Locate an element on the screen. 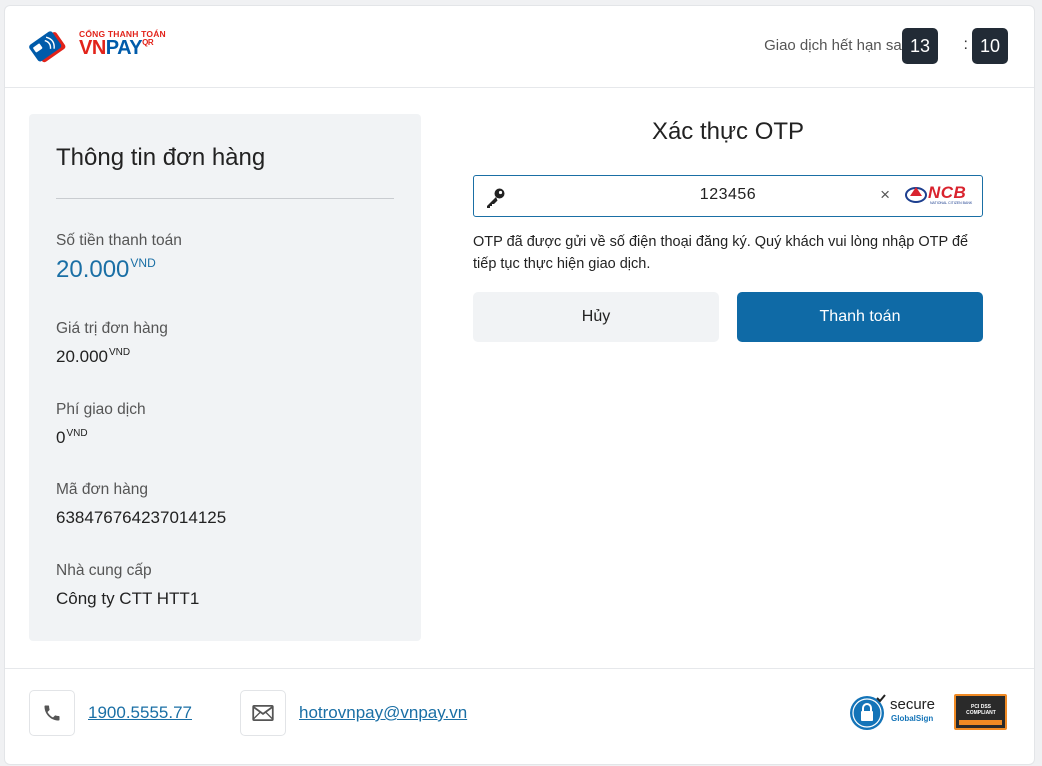 Image resolution: width=1042 pixels, height=766 pixels. ncb-logo-icon is located at coordinates (916, 195).